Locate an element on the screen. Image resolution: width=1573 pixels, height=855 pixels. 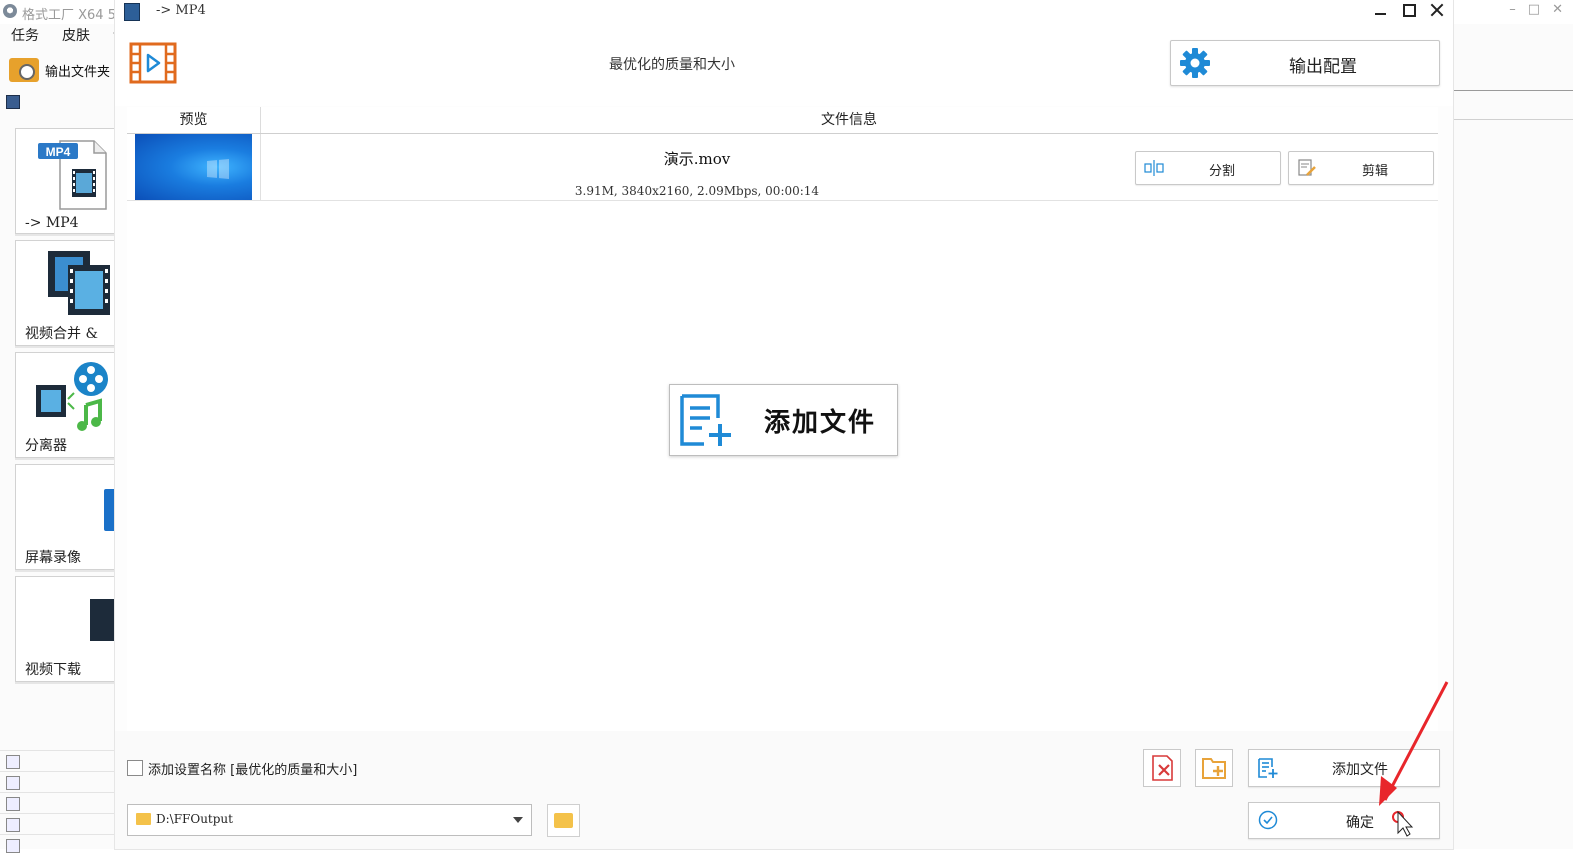
table-header: 预览 文件信息 is located at coordinates (782, 120).